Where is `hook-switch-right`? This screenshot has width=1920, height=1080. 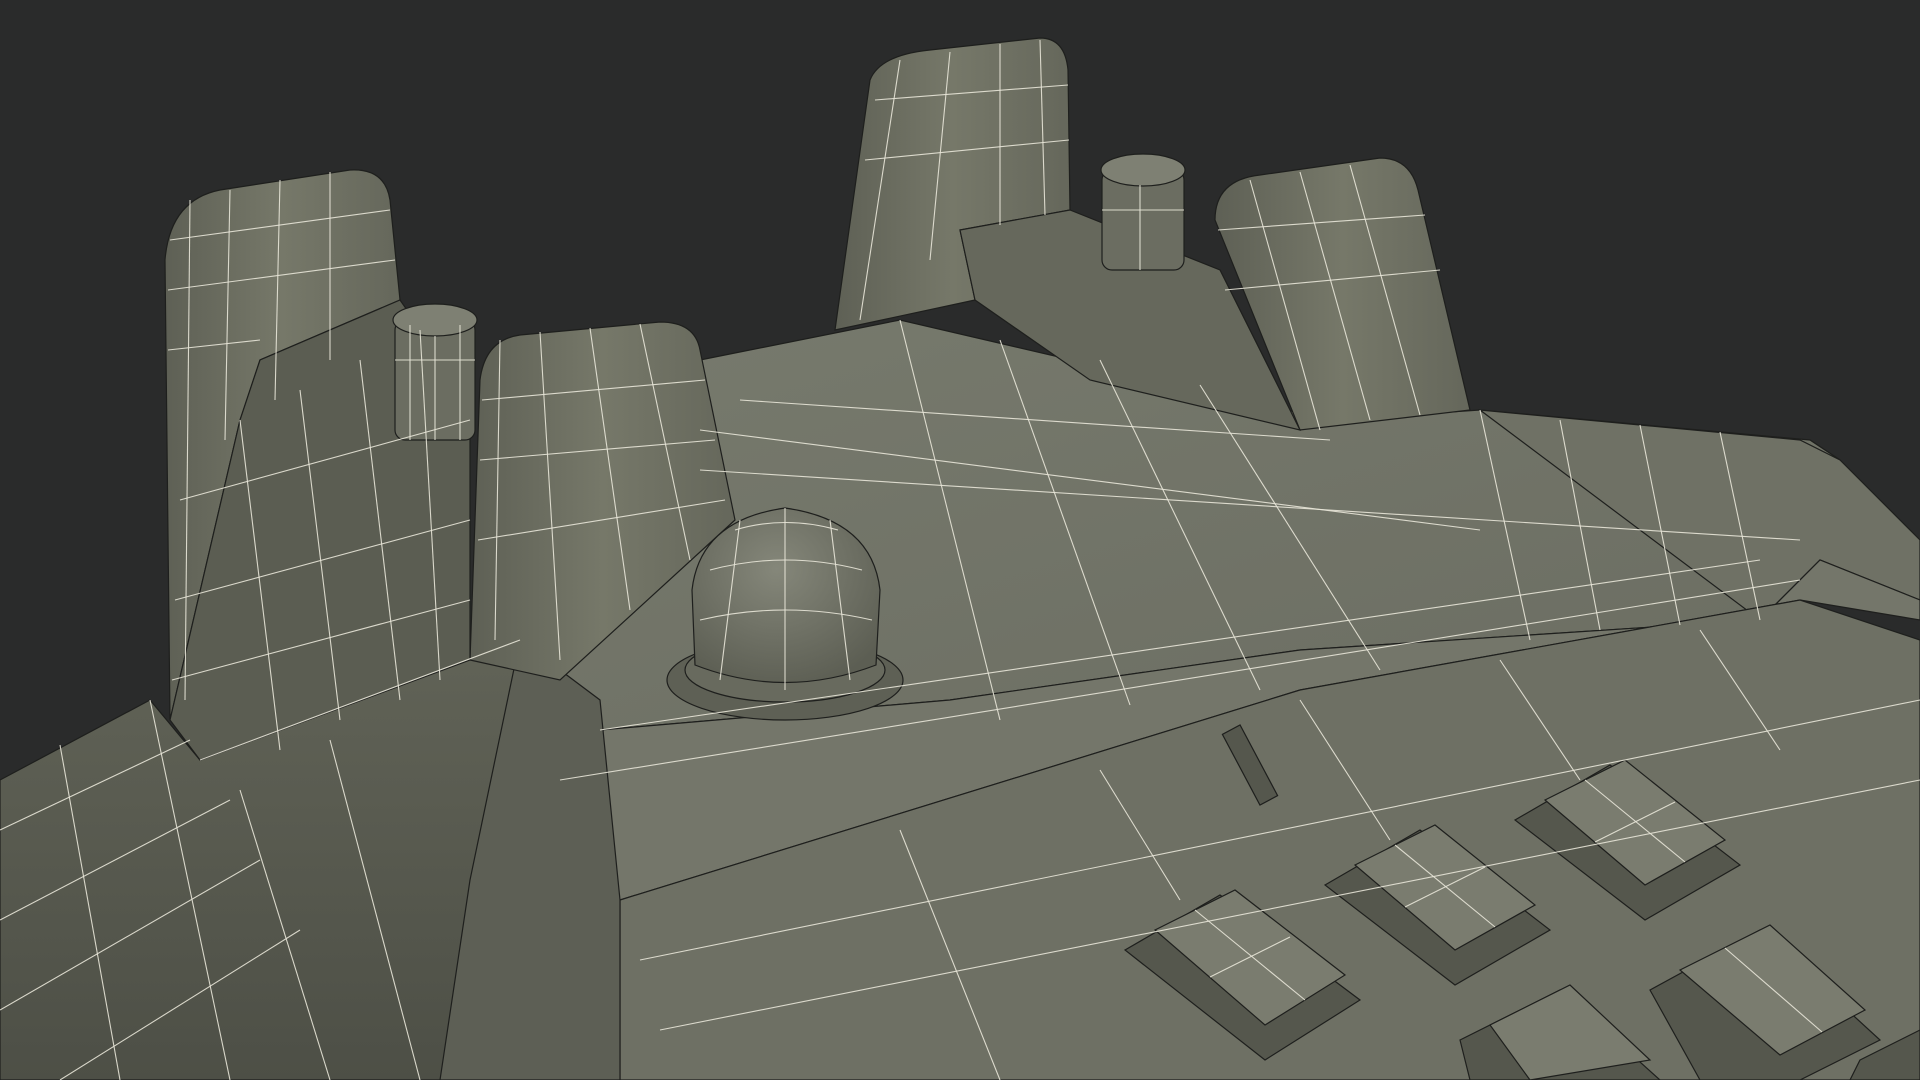
hook-switch-right is located at coordinates (1143, 212).